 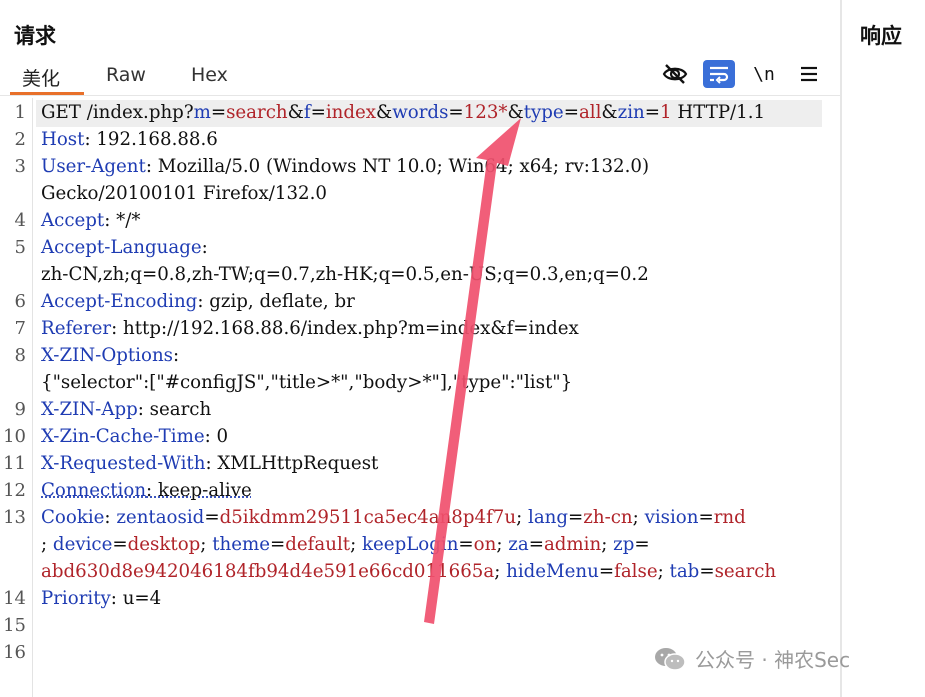 I want to click on code-text: X-Zin-Cache-Time: 0, so click(x=134, y=436).